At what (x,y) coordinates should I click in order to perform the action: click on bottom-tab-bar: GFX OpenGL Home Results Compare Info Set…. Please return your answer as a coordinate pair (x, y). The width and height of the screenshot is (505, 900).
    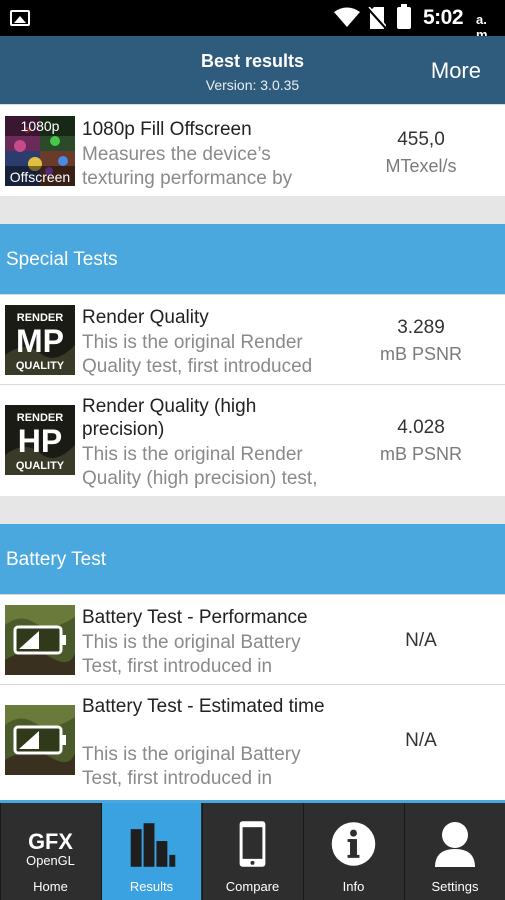
    Looking at the image, I should click on (252, 850).